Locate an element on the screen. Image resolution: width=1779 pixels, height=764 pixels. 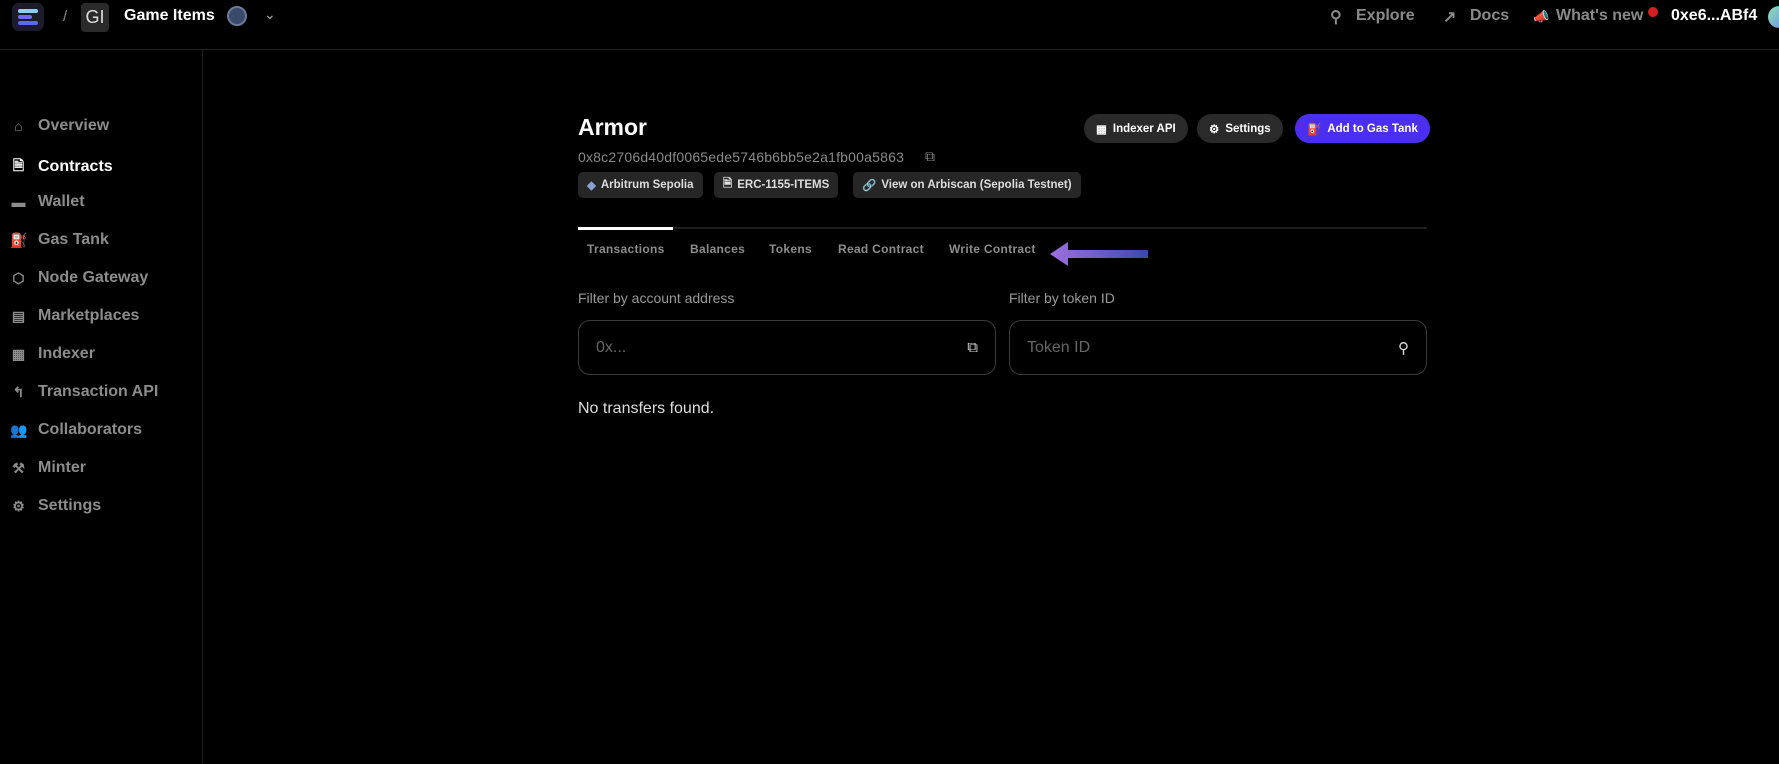
sidebar-item-collaborators: 👥 Collaborators is located at coordinates (76, 430).